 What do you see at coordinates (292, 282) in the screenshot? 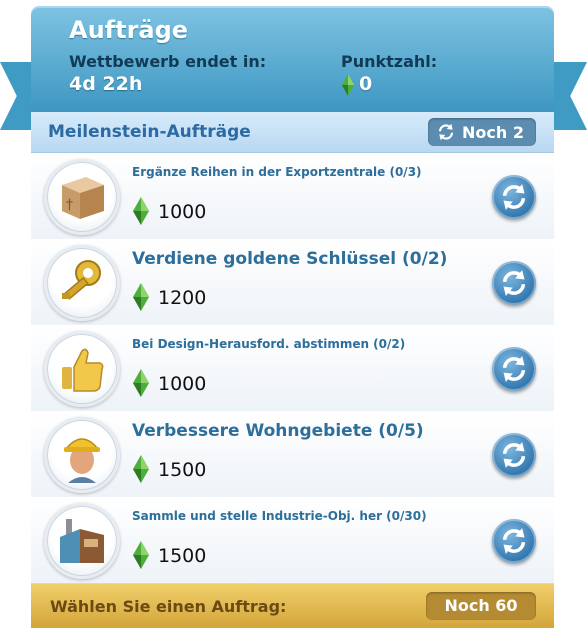
I see `task-row: Verdiene goldene Schlüssel (0/2) 1200` at bounding box center [292, 282].